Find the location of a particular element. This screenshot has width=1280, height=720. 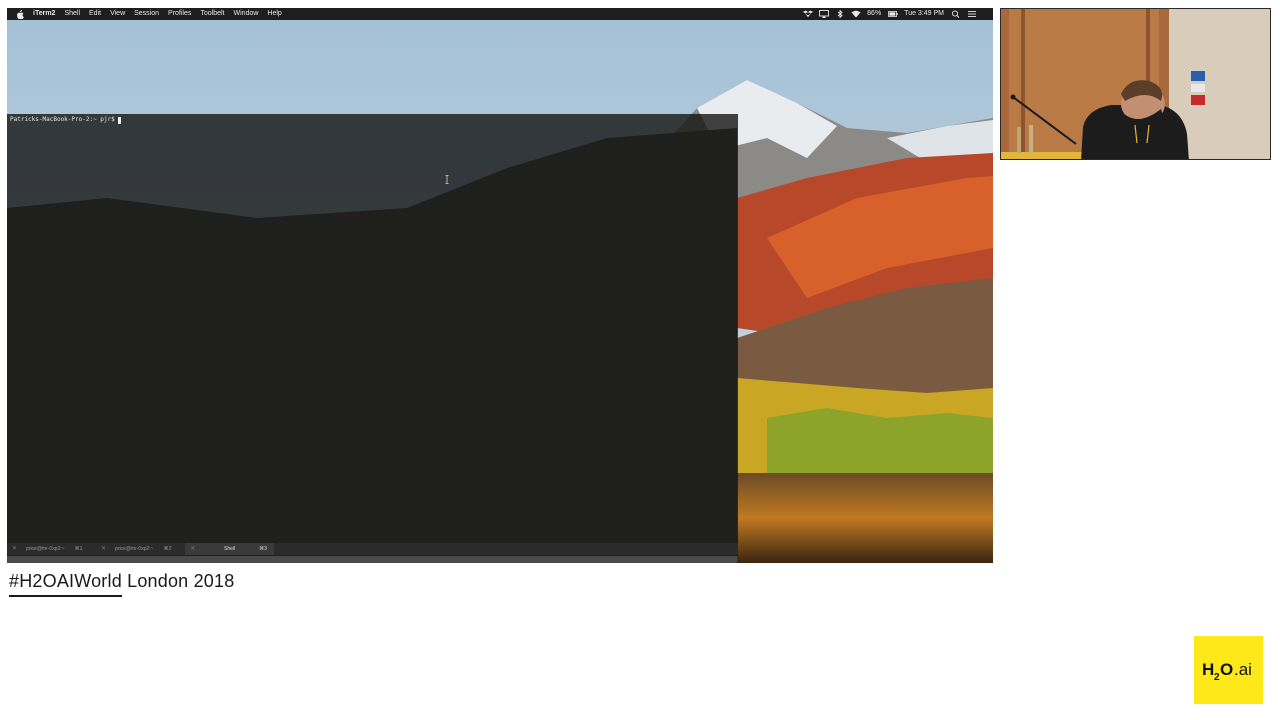

svg-text: H is located at coordinates (1208, 669).